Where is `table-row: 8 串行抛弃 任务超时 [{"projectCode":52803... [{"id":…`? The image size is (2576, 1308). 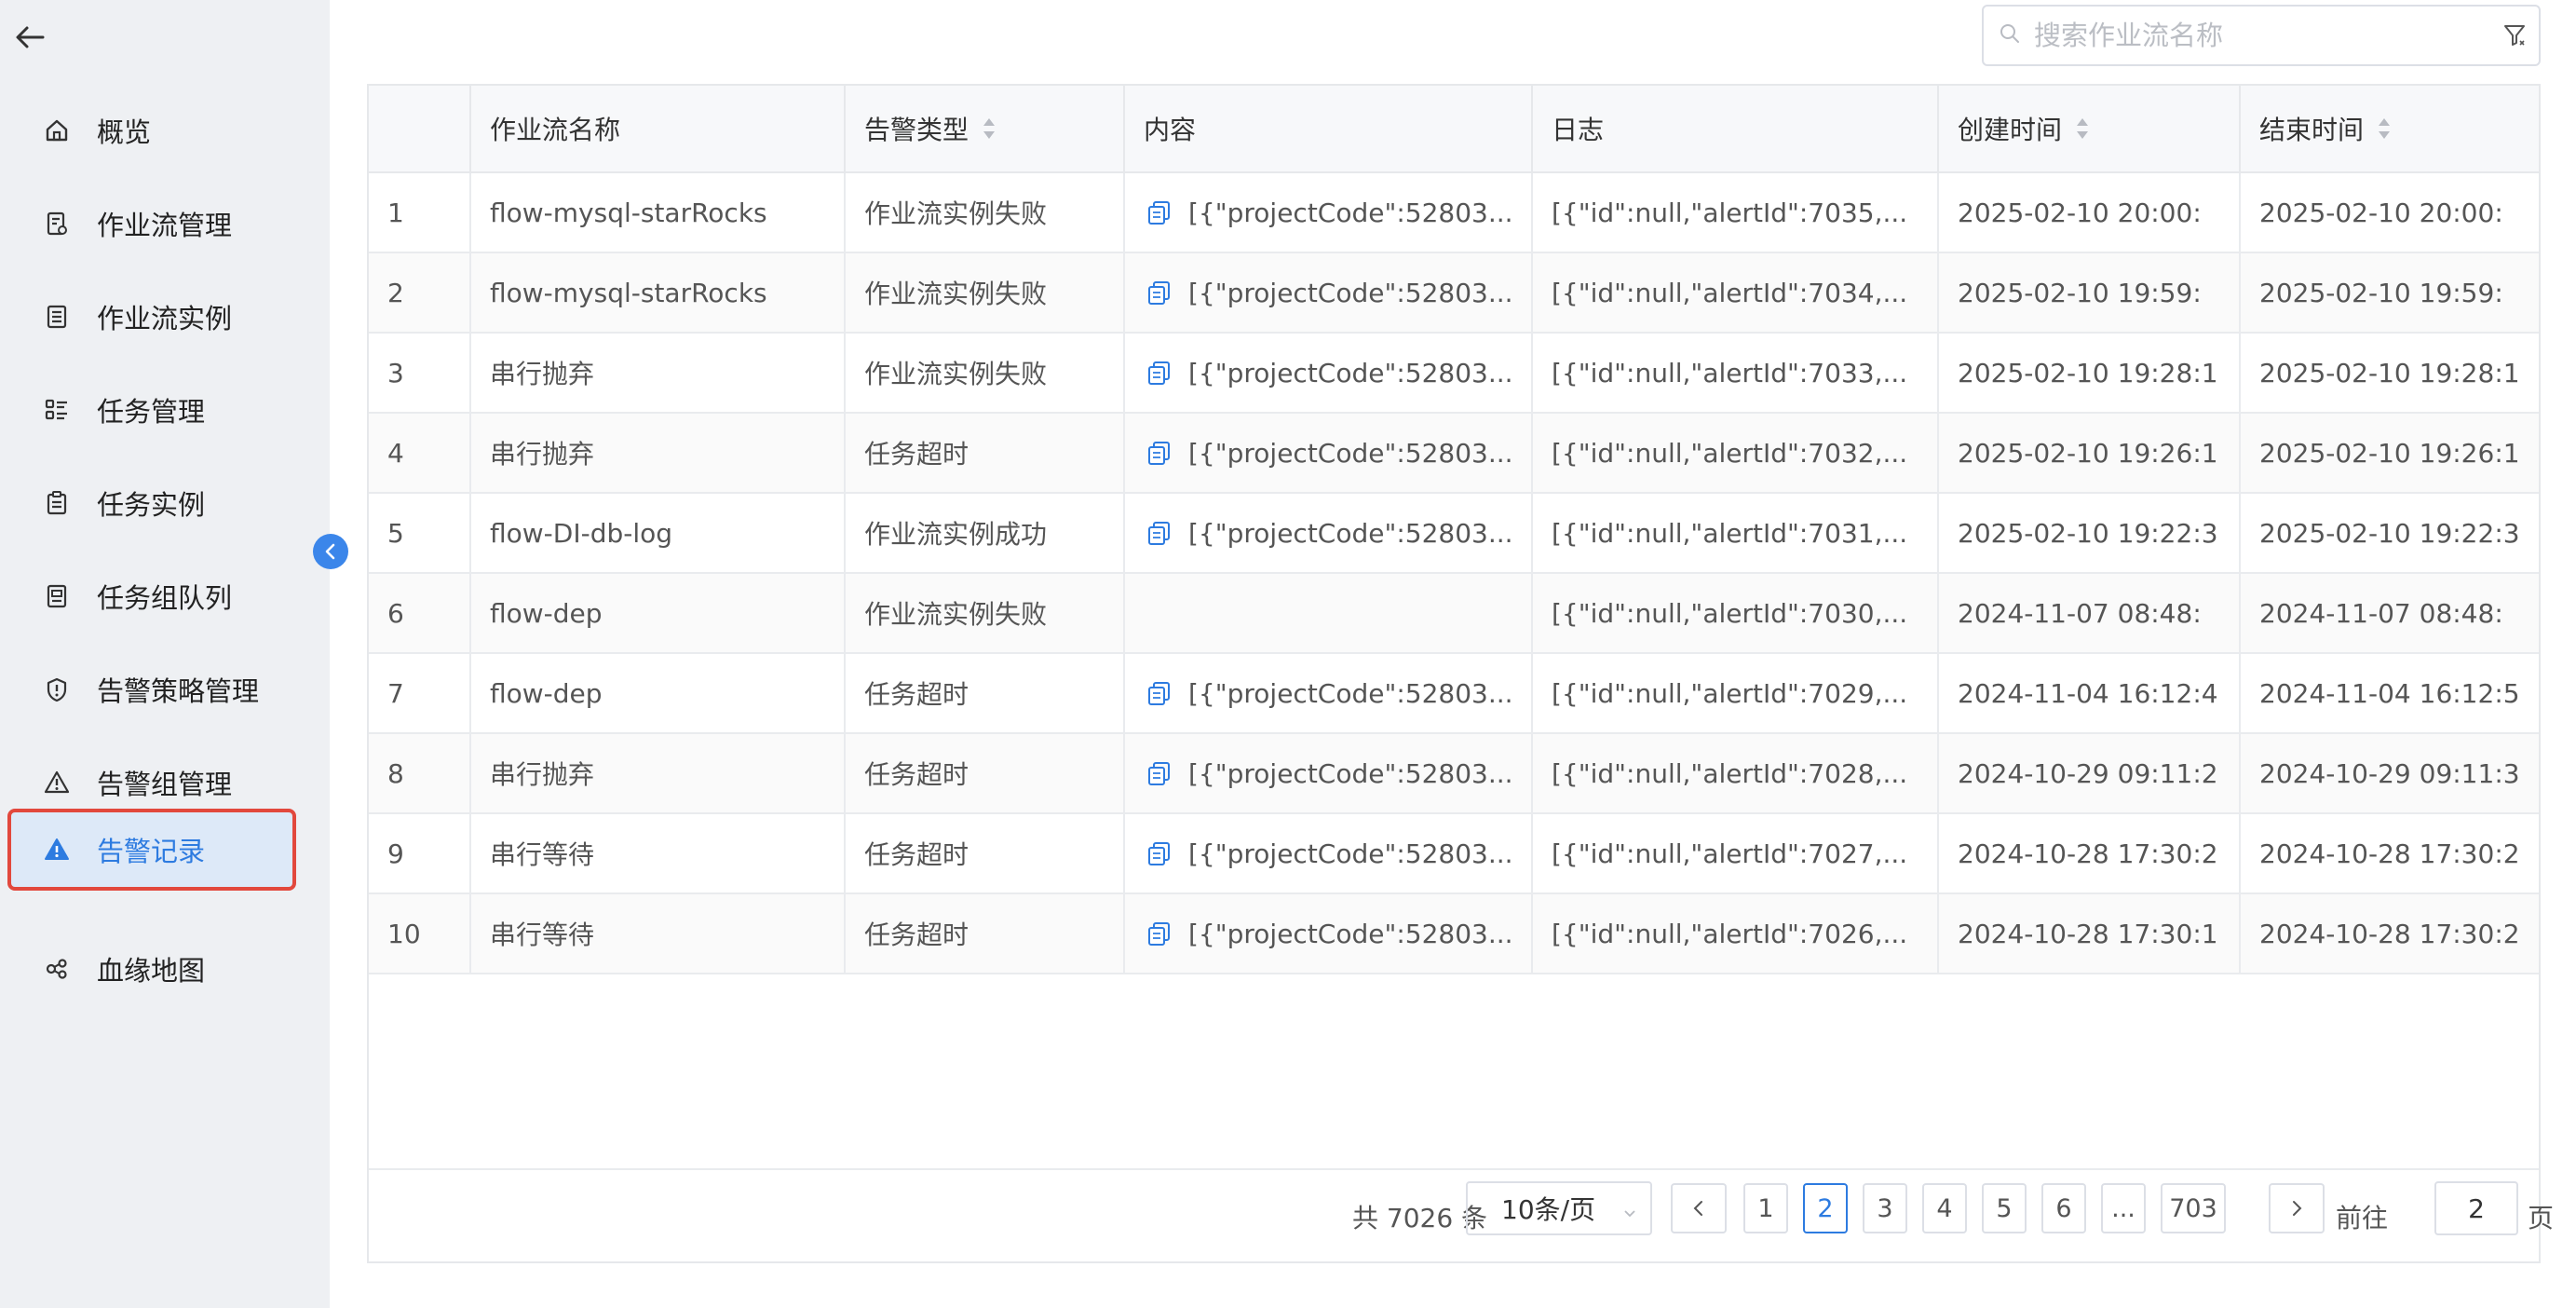 table-row: 8 串行抛弃 任务超时 [{"projectCode":52803... [{"id":… is located at coordinates (1454, 774).